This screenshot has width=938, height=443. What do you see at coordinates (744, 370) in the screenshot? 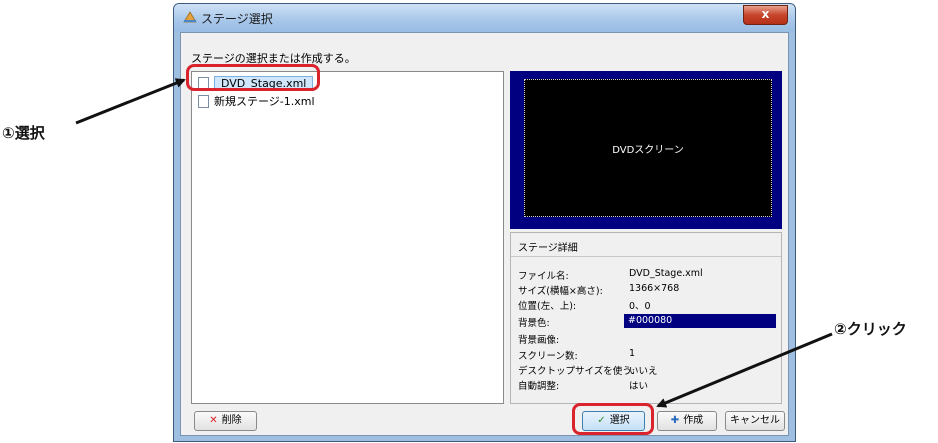
I see `arrow-to-select` at bounding box center [744, 370].